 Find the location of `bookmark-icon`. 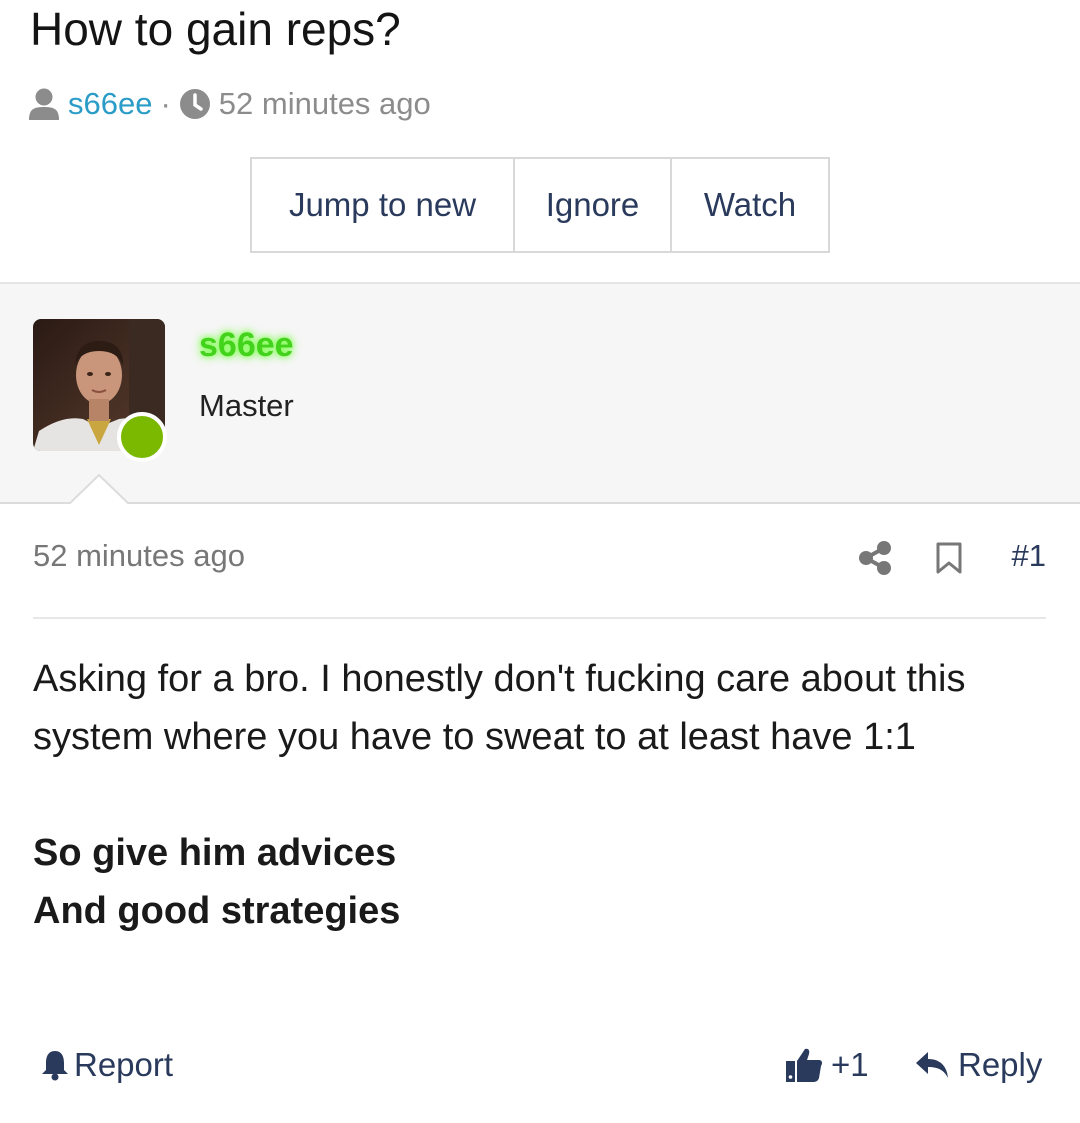

bookmark-icon is located at coordinates (949, 558).